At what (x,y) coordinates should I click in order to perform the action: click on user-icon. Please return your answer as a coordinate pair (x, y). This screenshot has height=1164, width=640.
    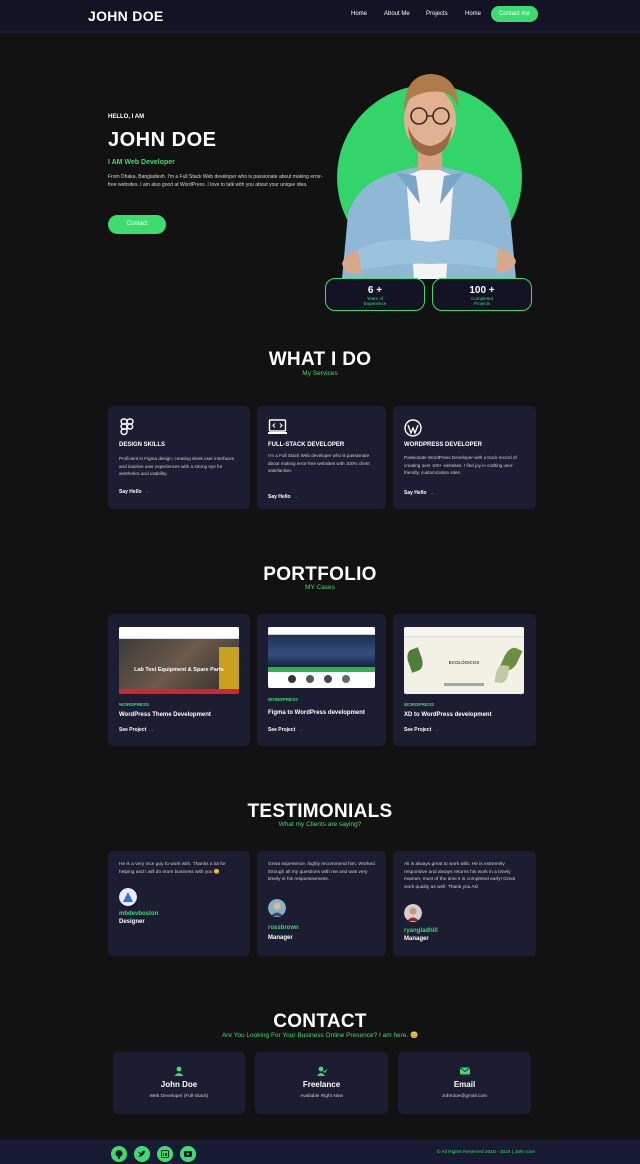
    Looking at the image, I should click on (179, 1071).